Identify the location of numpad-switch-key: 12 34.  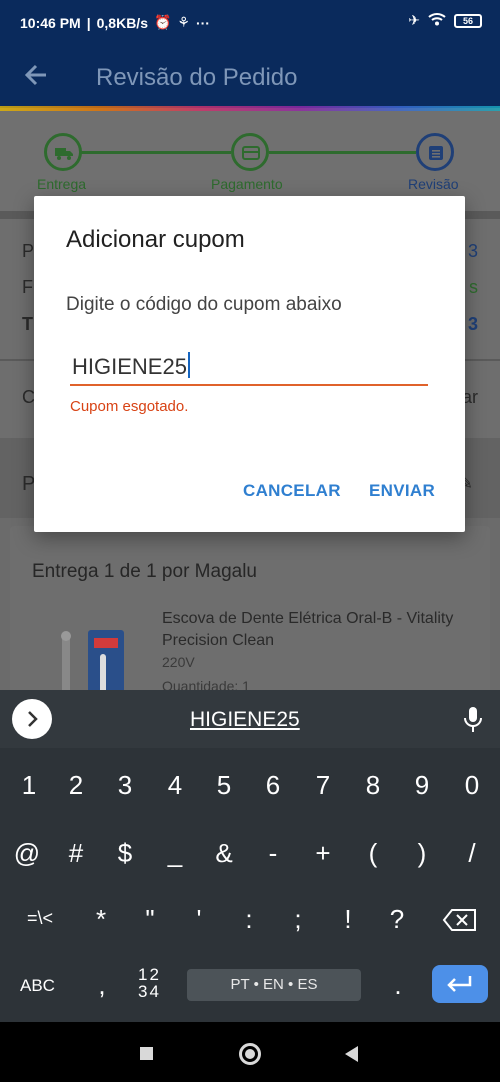
(149, 983).